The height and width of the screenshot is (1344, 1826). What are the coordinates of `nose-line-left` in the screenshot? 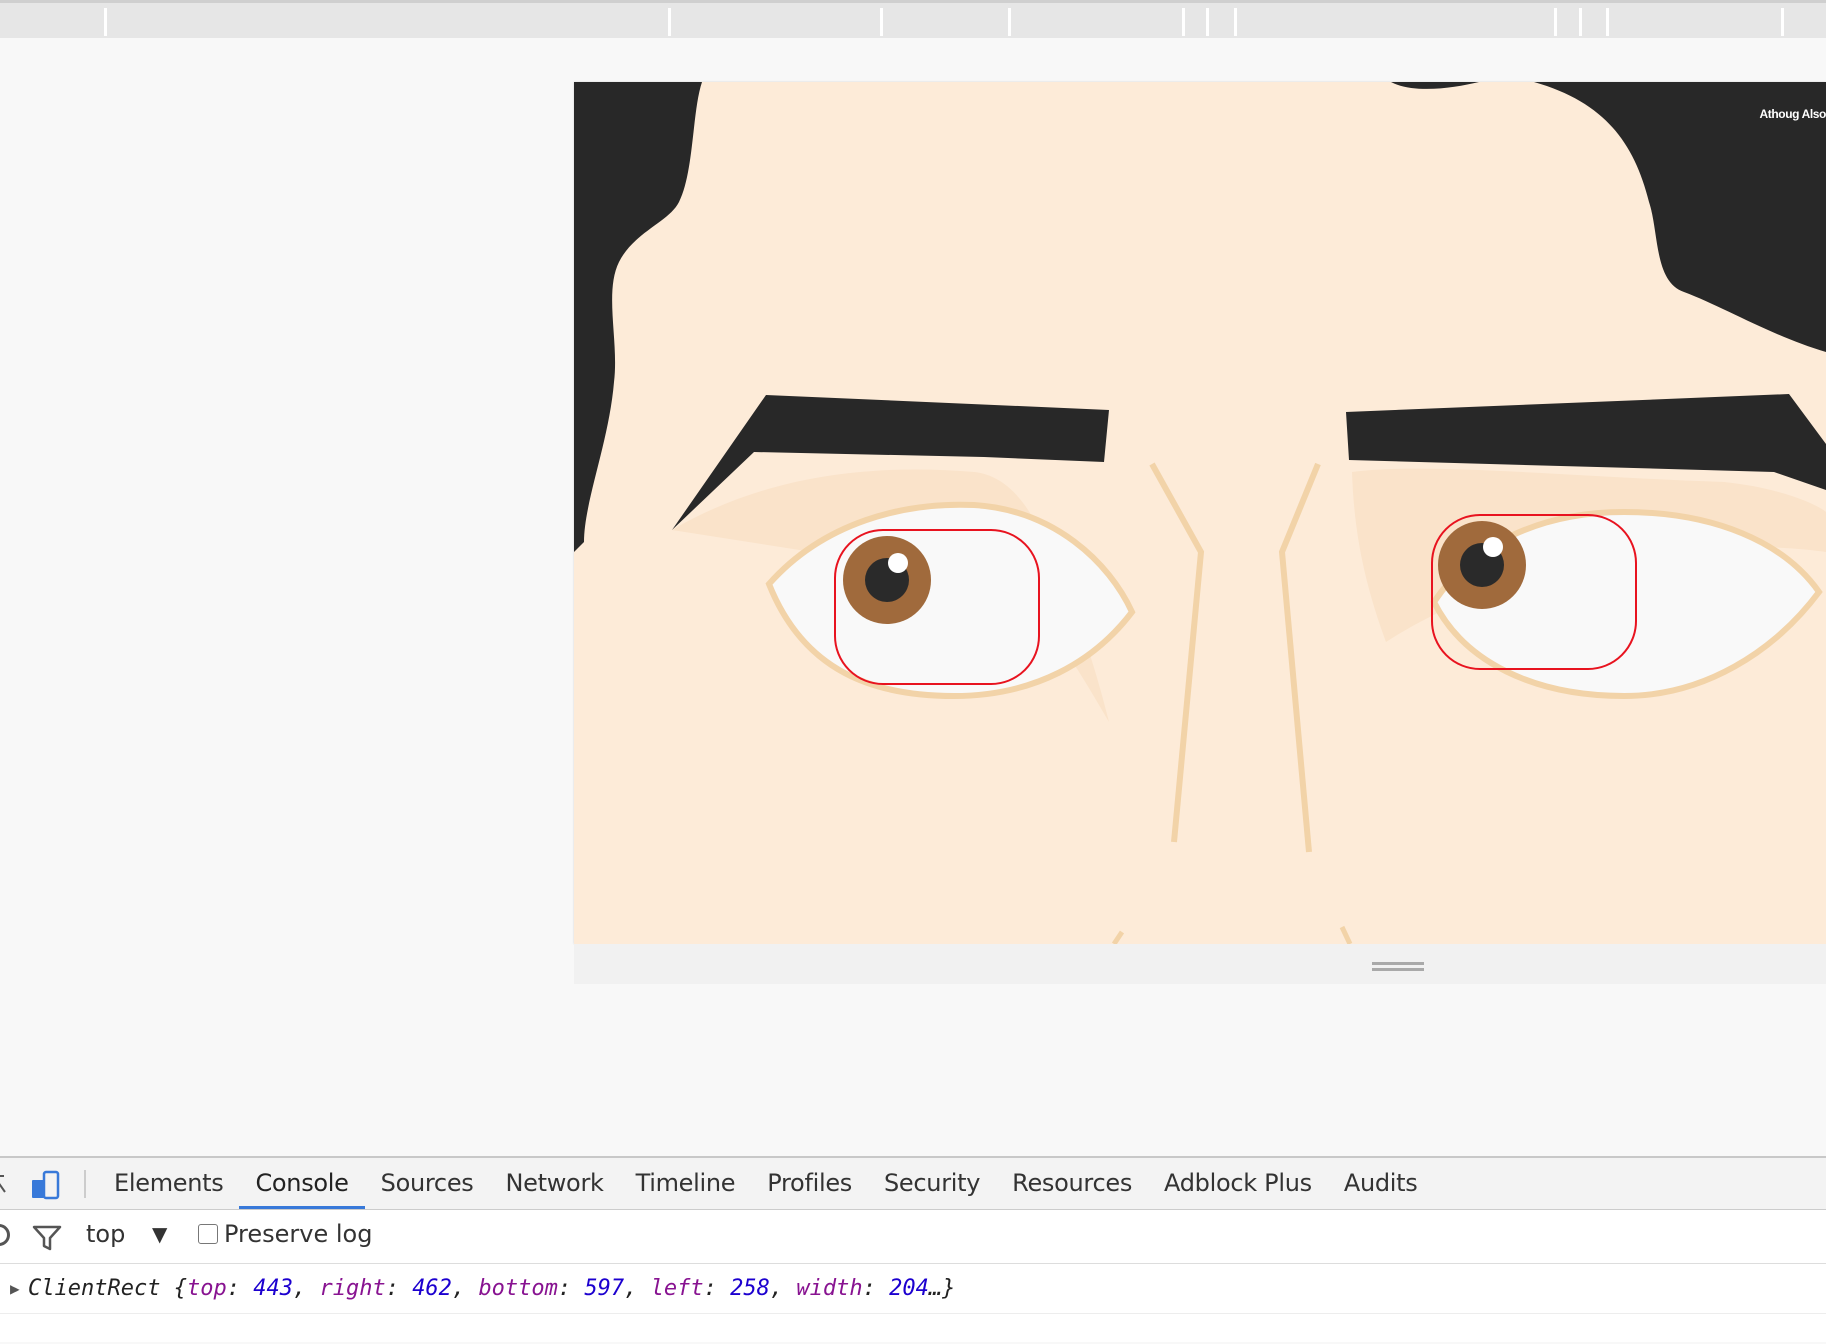 It's located at (1177, 652).